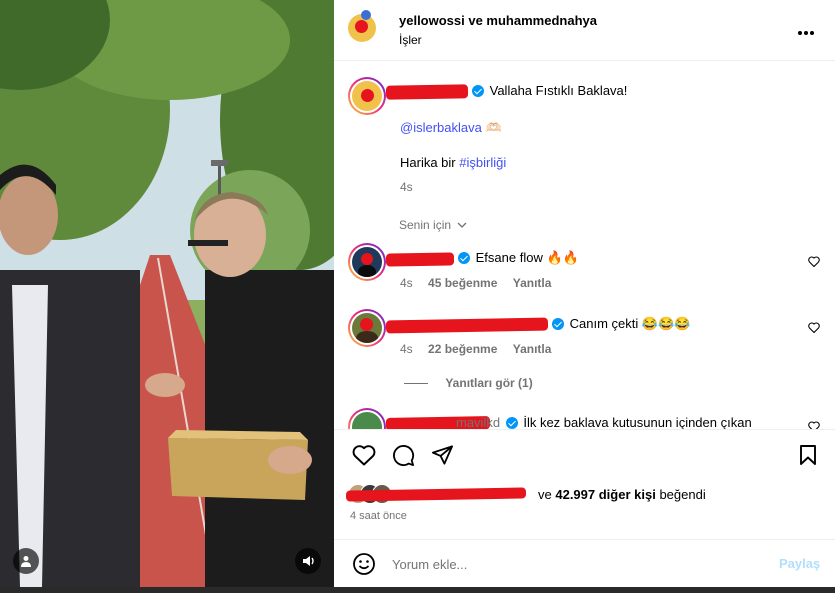 This screenshot has width=835, height=593. What do you see at coordinates (558, 90) in the screenshot?
I see `caption-text: Vallaha Fıstıklı Baklava!` at bounding box center [558, 90].